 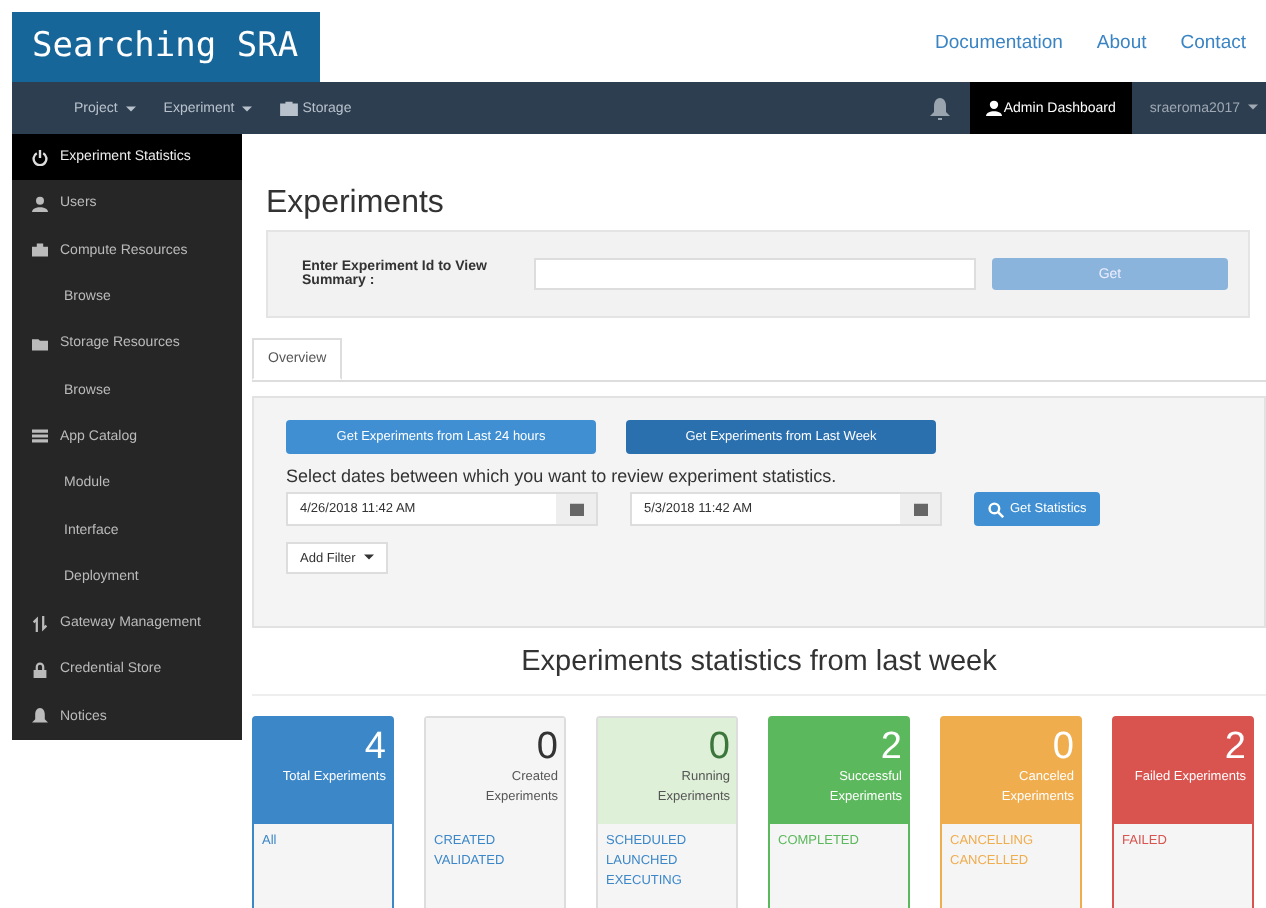 What do you see at coordinates (40, 343) in the screenshot?
I see `folder-icon` at bounding box center [40, 343].